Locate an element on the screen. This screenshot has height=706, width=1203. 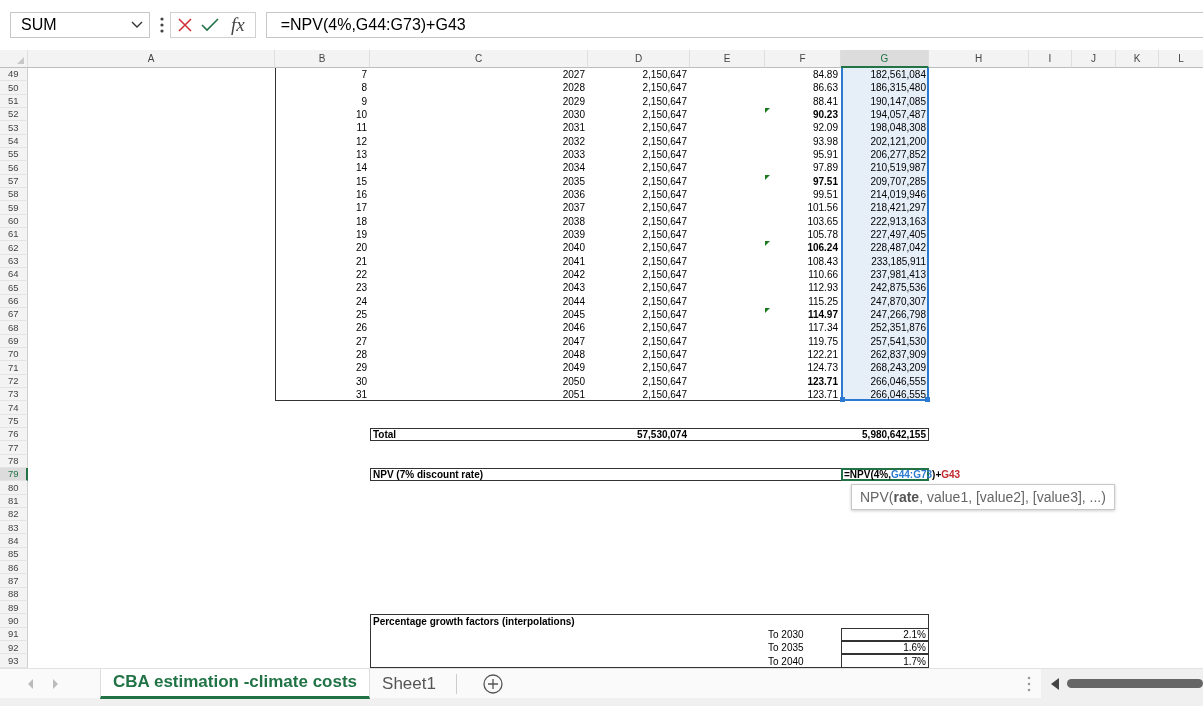
table-cell-text: 117.34 is located at coordinates (823, 328).